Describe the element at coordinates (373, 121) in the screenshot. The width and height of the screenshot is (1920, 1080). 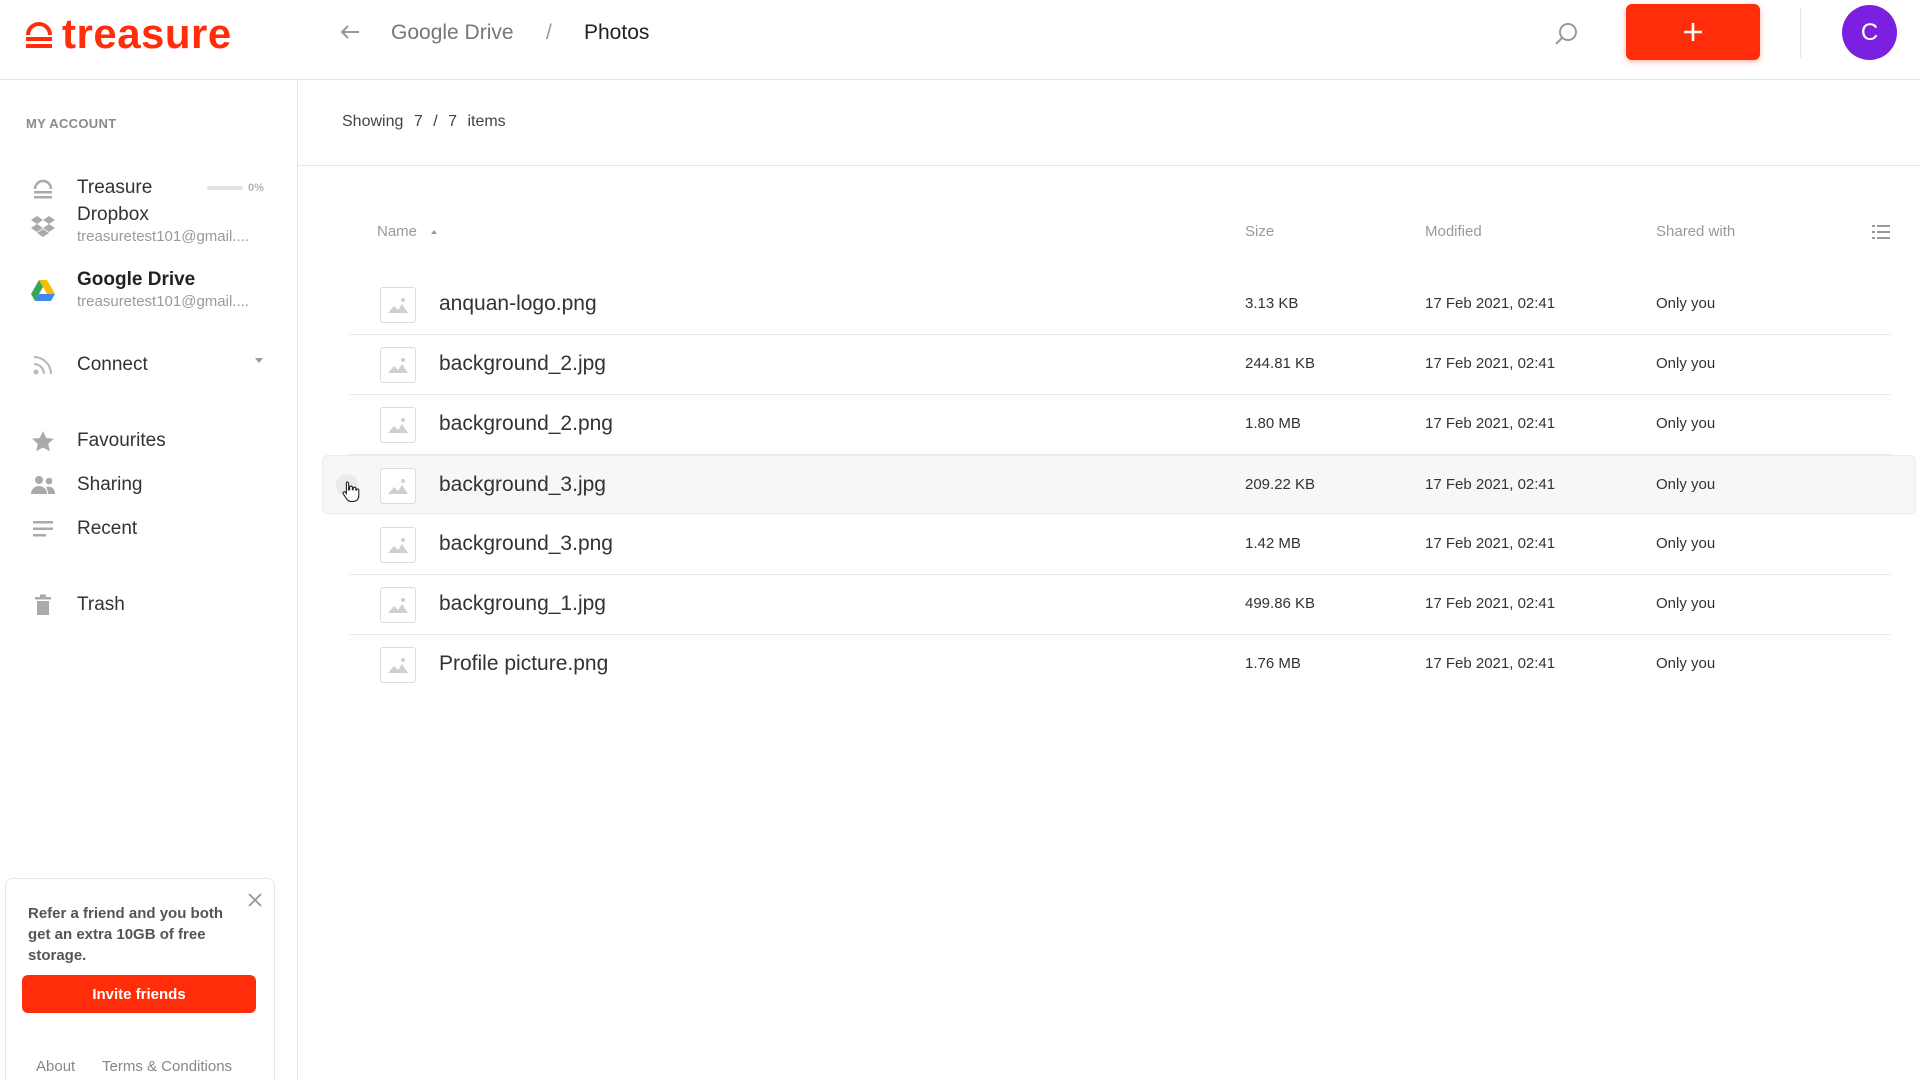
I see `item-count-label: Showing` at that location.